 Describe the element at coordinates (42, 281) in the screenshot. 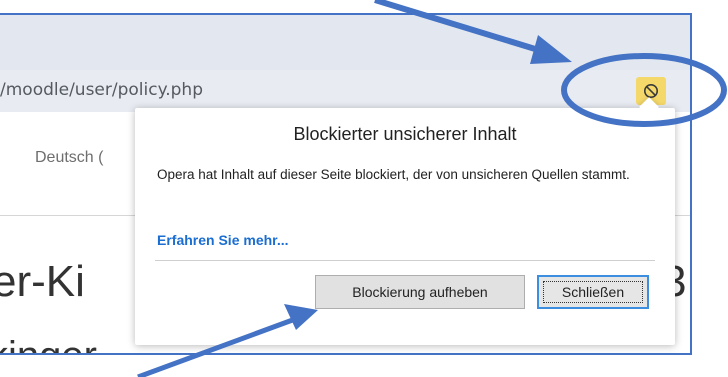

I see `page-heading: er-Ki` at that location.